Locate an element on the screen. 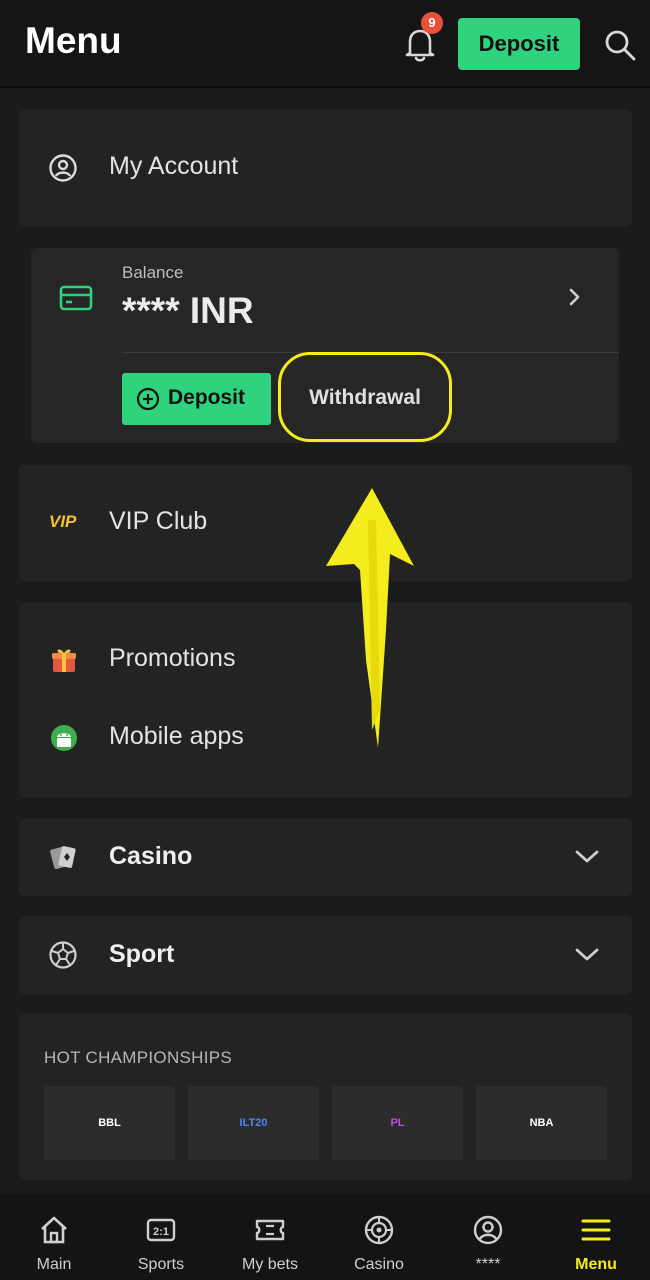 This screenshot has height=1280, width=650. search-icon is located at coordinates (620, 45).